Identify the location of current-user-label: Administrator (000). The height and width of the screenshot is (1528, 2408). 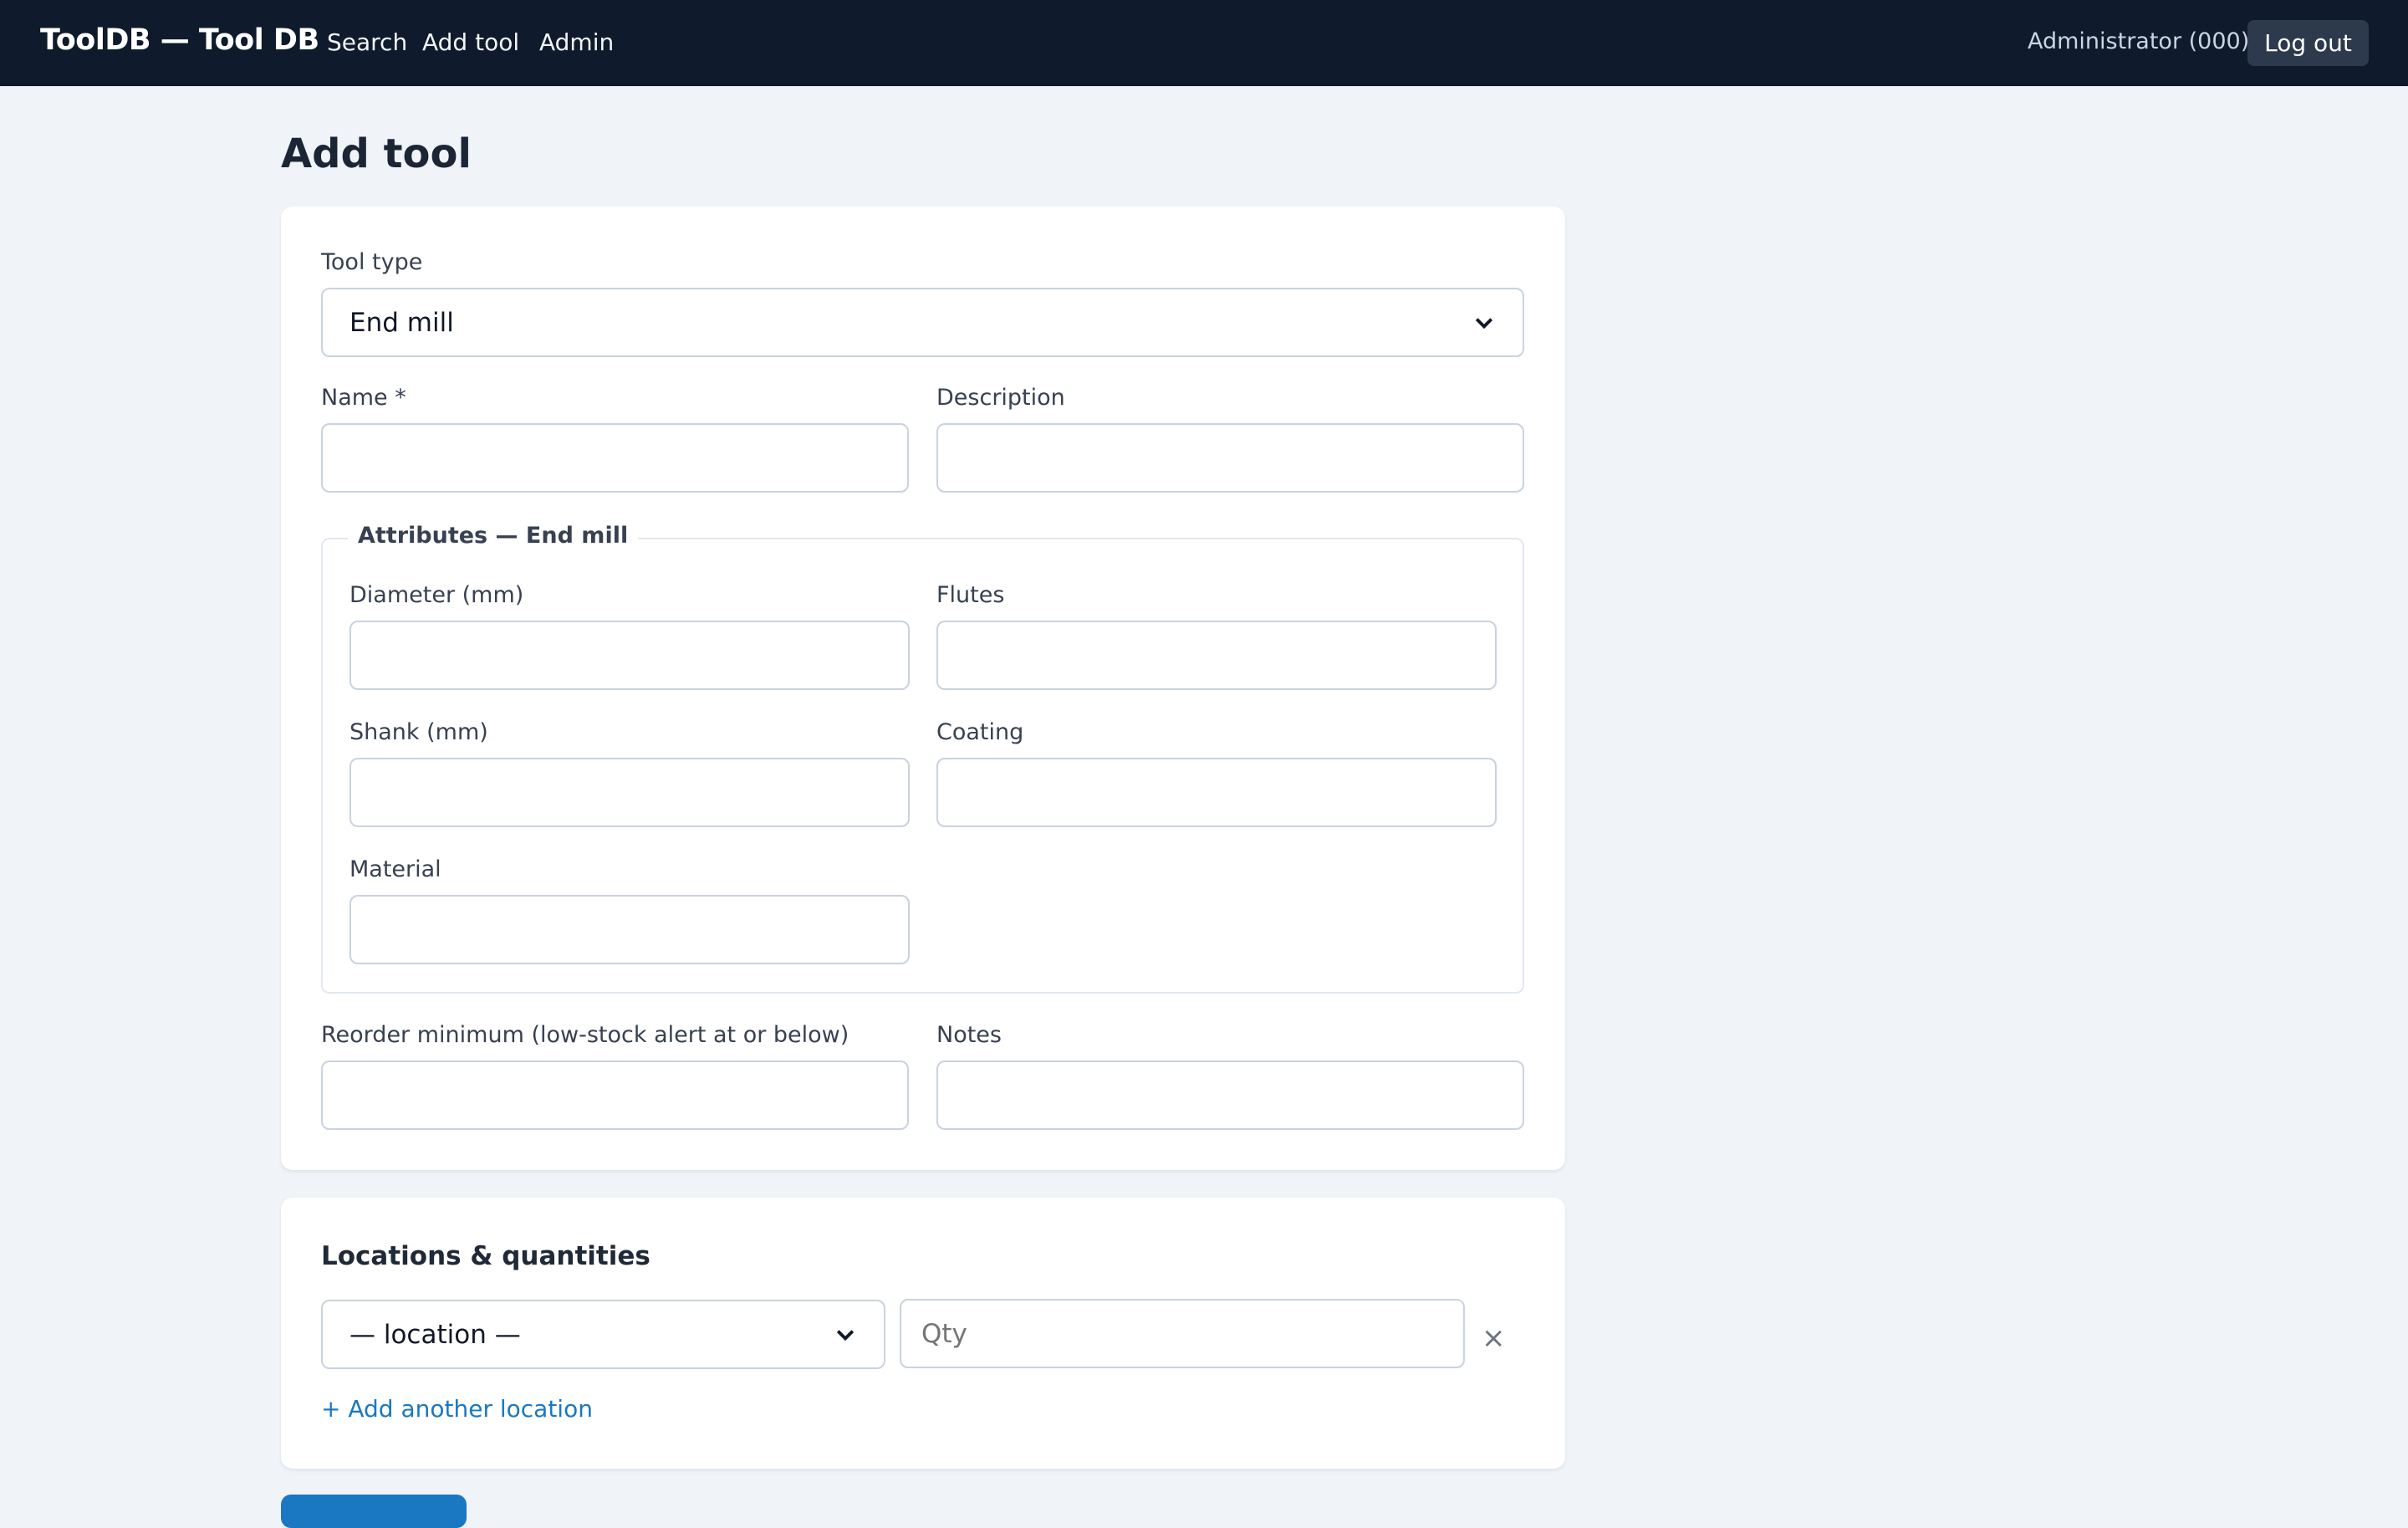
(2139, 41).